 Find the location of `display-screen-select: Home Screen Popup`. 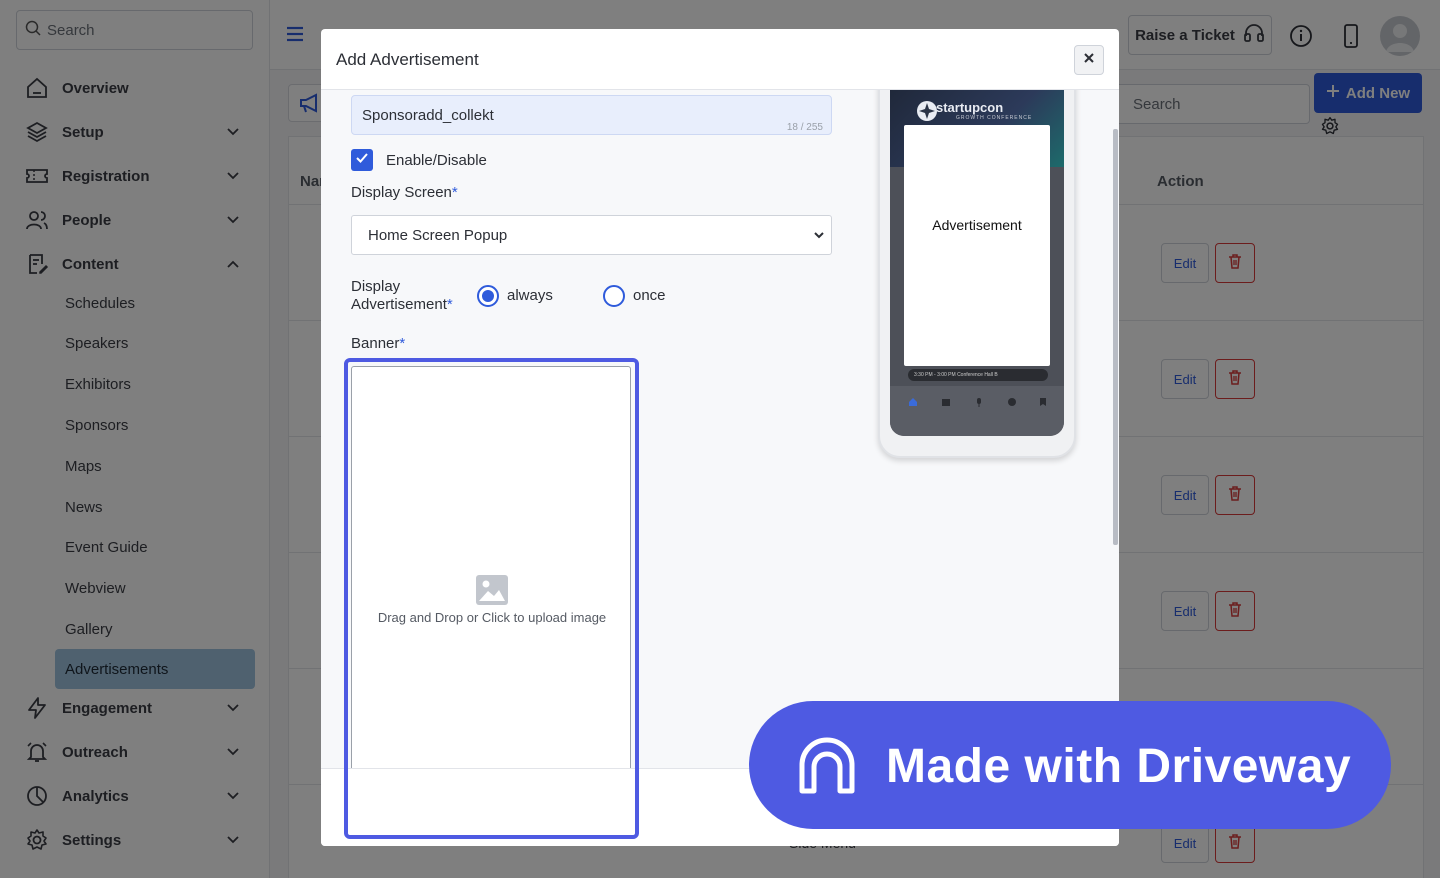

display-screen-select: Home Screen Popup is located at coordinates (591, 235).